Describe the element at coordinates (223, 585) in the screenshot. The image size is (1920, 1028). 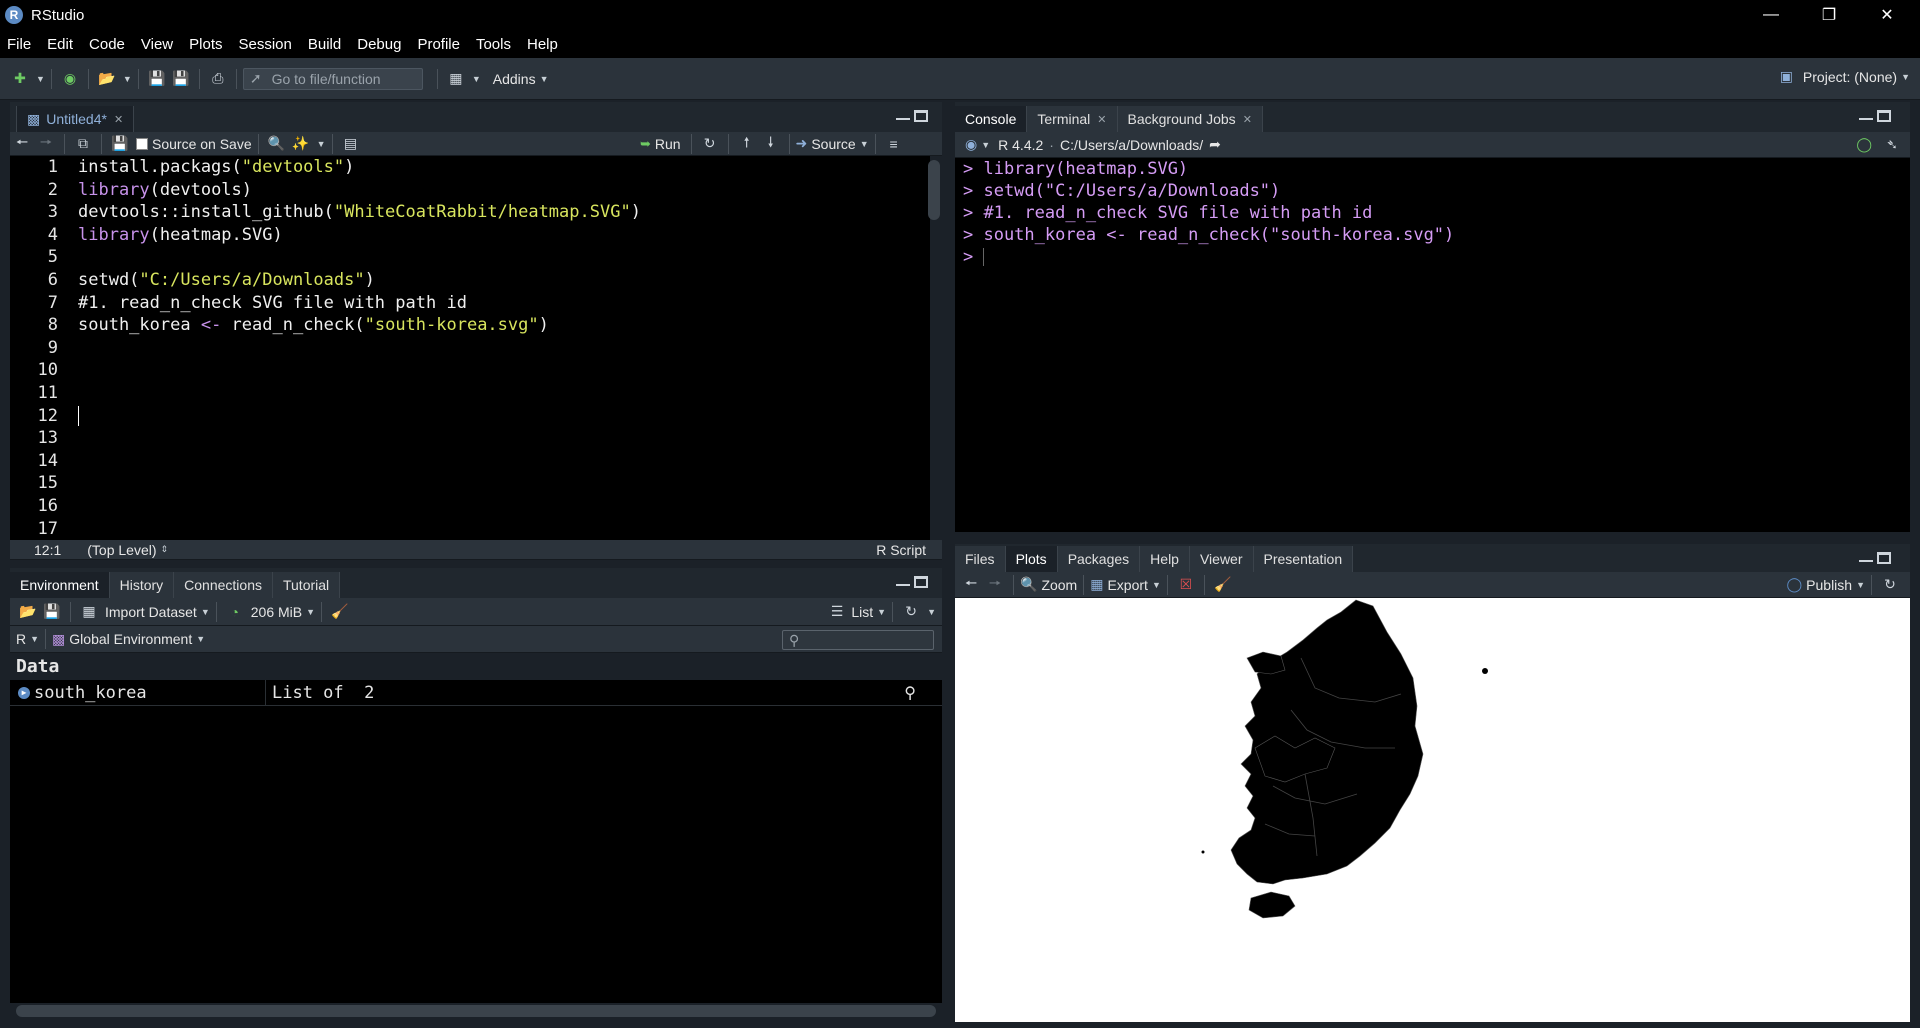
I see `tab-connections: Connections` at that location.